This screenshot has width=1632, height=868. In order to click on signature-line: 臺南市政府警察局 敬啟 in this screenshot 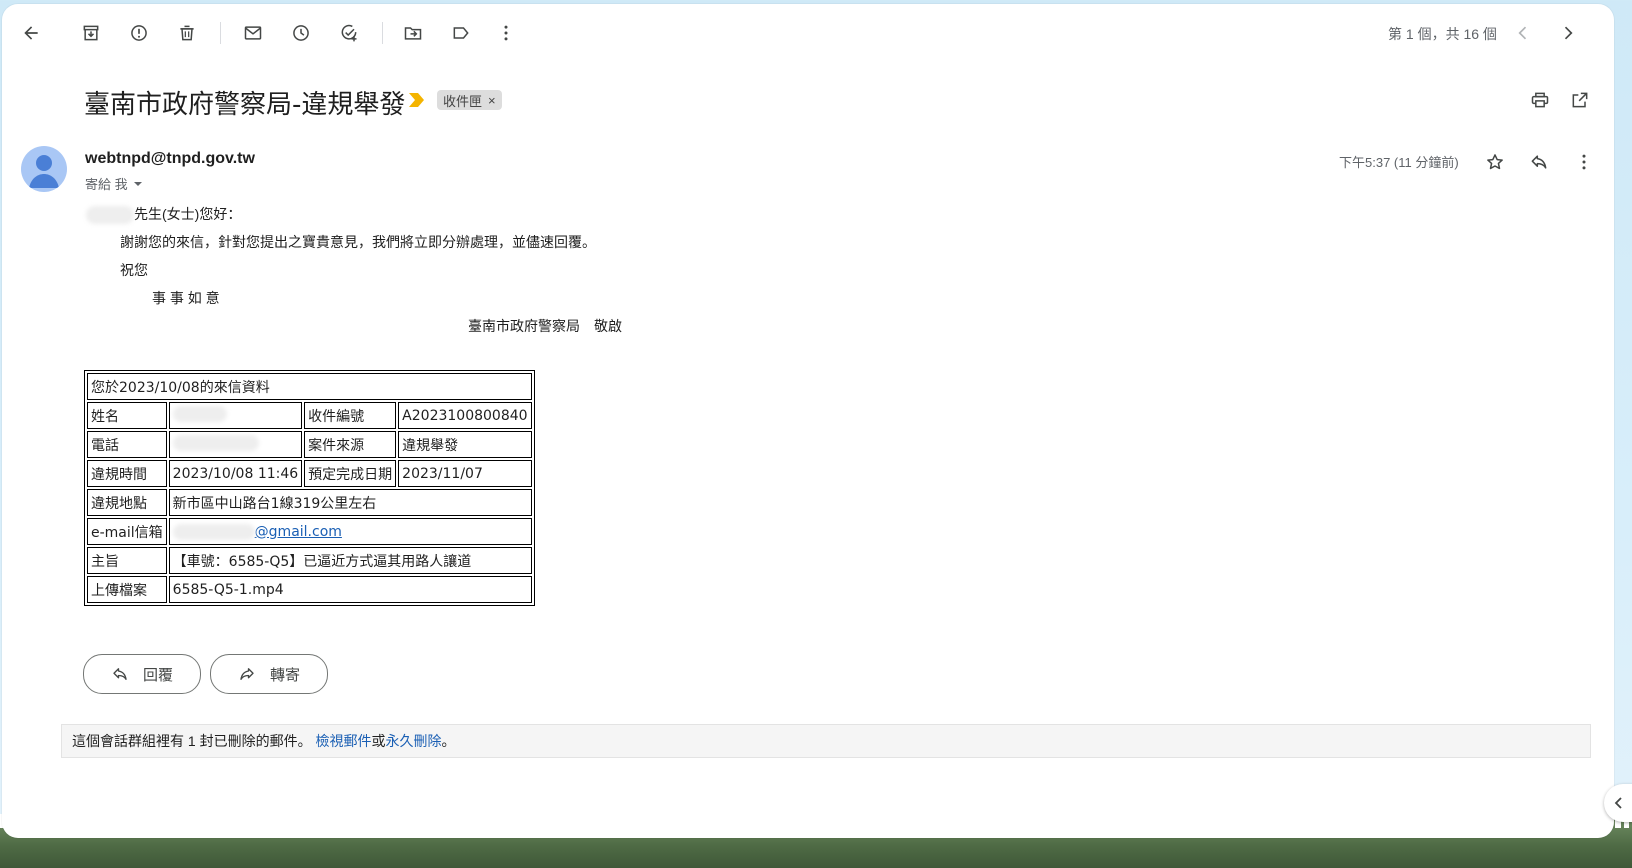, I will do `click(545, 326)`.